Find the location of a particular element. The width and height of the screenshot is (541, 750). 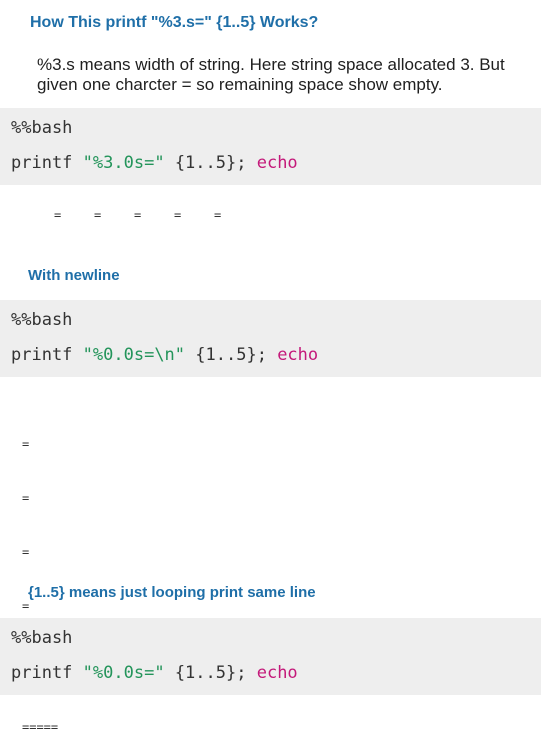

section-heading-with-newline: With newline is located at coordinates (74, 275).